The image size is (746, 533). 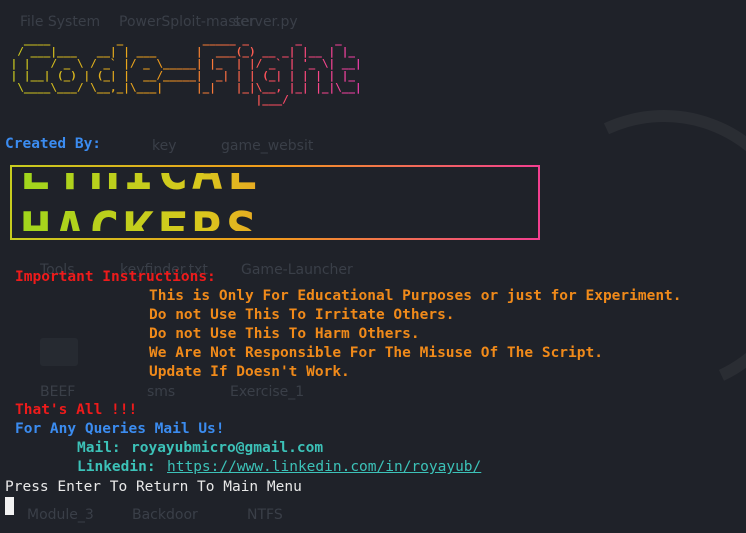 What do you see at coordinates (324, 467) in the screenshot?
I see `linkedin-link: https://www.linkedin.com/in/royayub/` at bounding box center [324, 467].